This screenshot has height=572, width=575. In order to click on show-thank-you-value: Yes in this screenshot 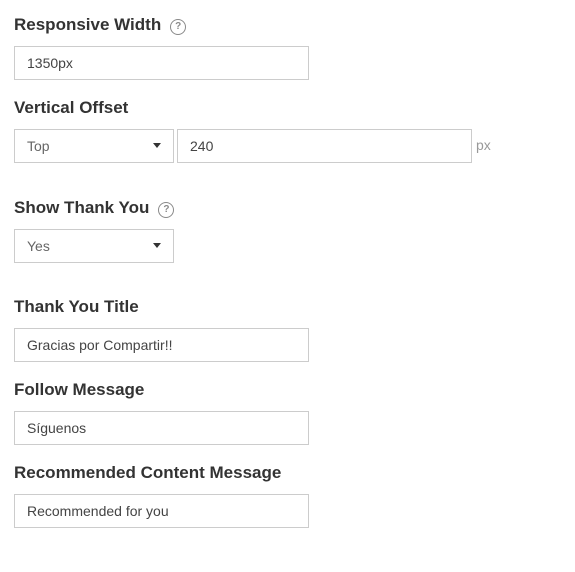, I will do `click(38, 246)`.